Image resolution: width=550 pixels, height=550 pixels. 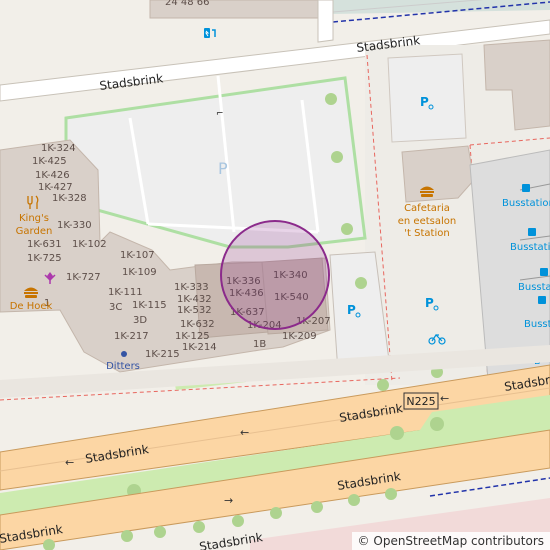 I want to click on house-number: 1K-111, so click(x=125, y=292).